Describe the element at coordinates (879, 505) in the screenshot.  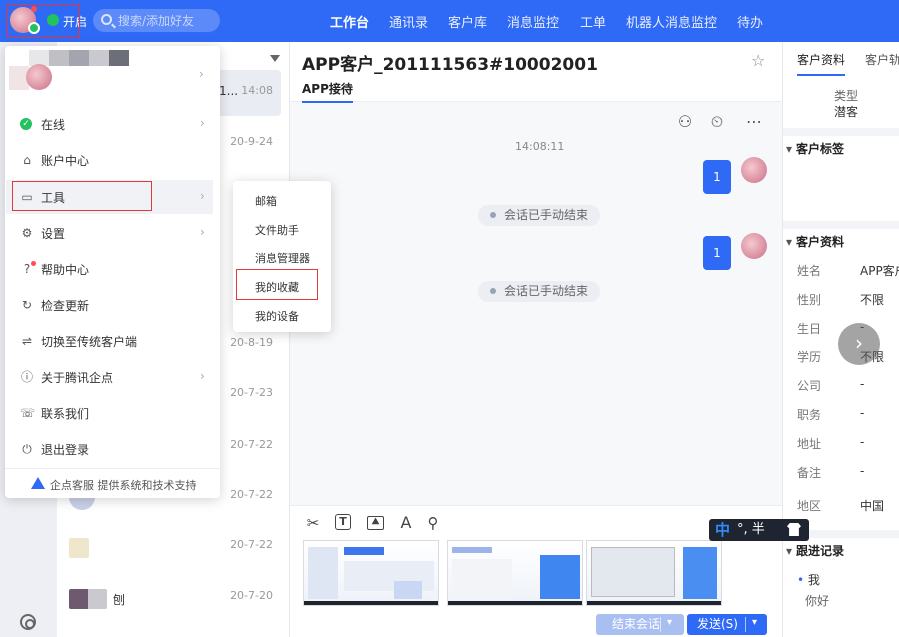
I see `field-value: 中国` at that location.